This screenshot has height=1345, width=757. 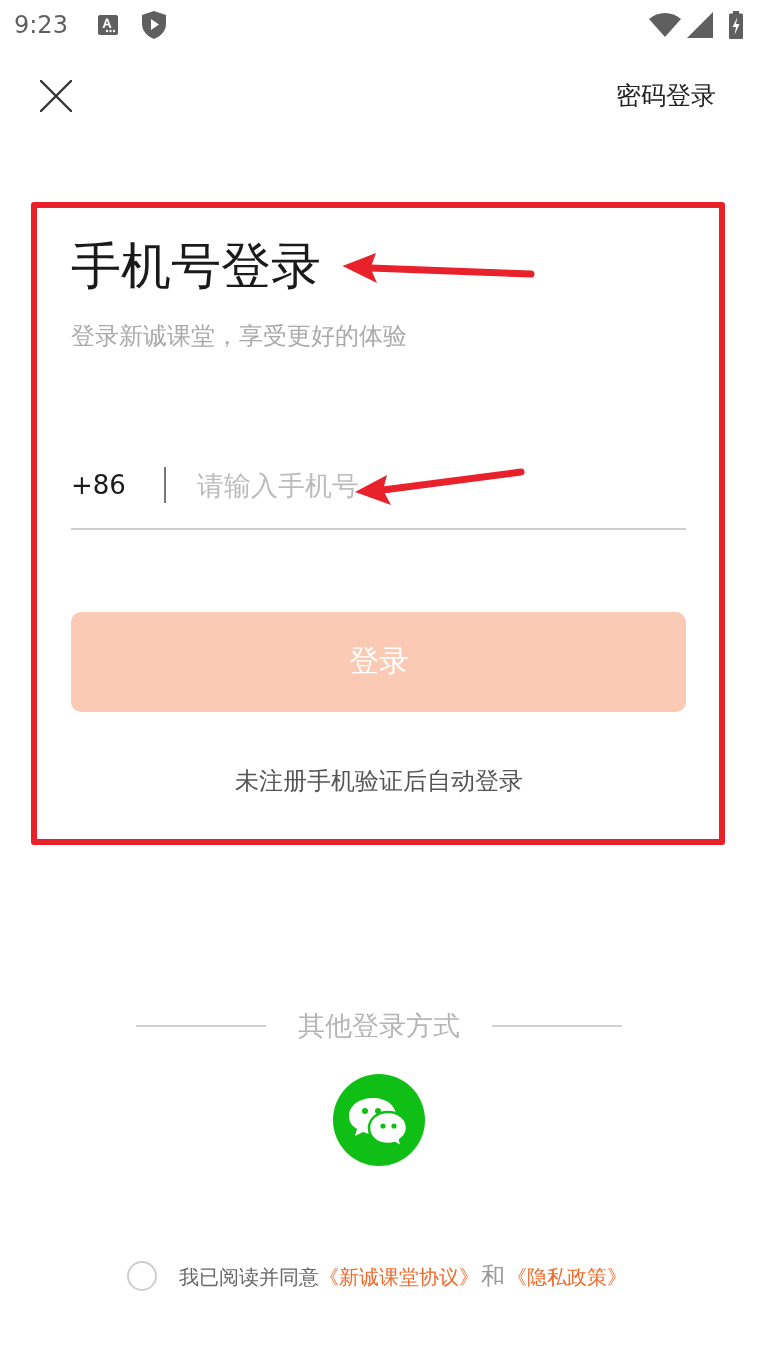 I want to click on agree-radio, so click(x=142, y=1276).